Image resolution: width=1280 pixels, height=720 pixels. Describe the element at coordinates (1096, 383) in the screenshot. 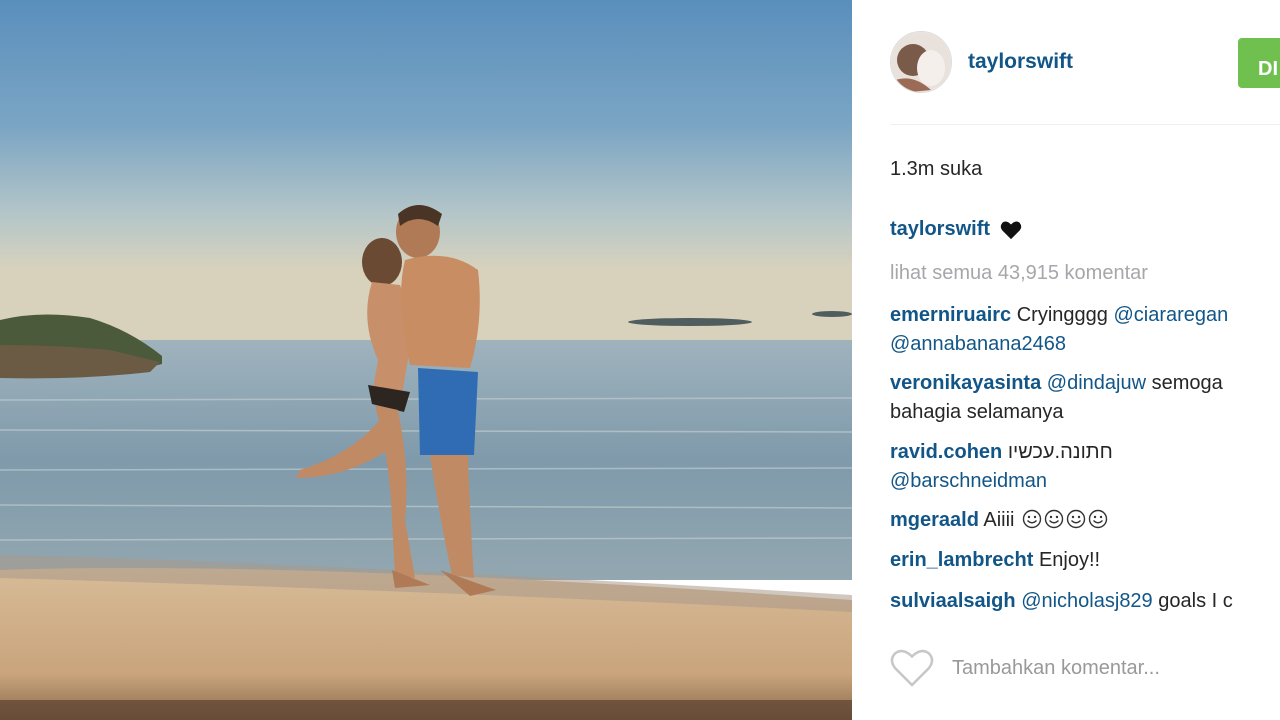

I see `comment-mention: @dindajuw` at that location.